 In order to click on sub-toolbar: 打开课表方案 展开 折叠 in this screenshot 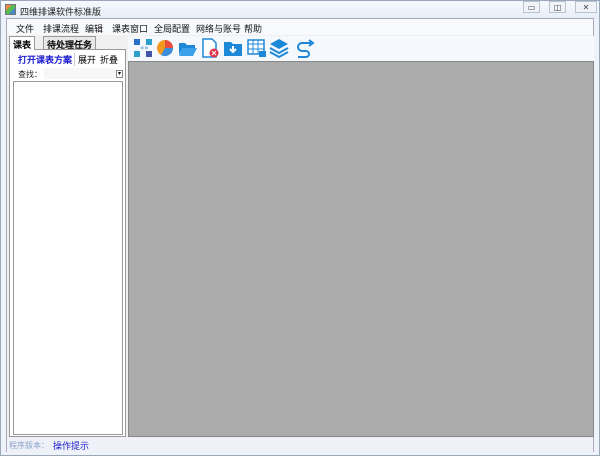, I will do `click(69, 59)`.